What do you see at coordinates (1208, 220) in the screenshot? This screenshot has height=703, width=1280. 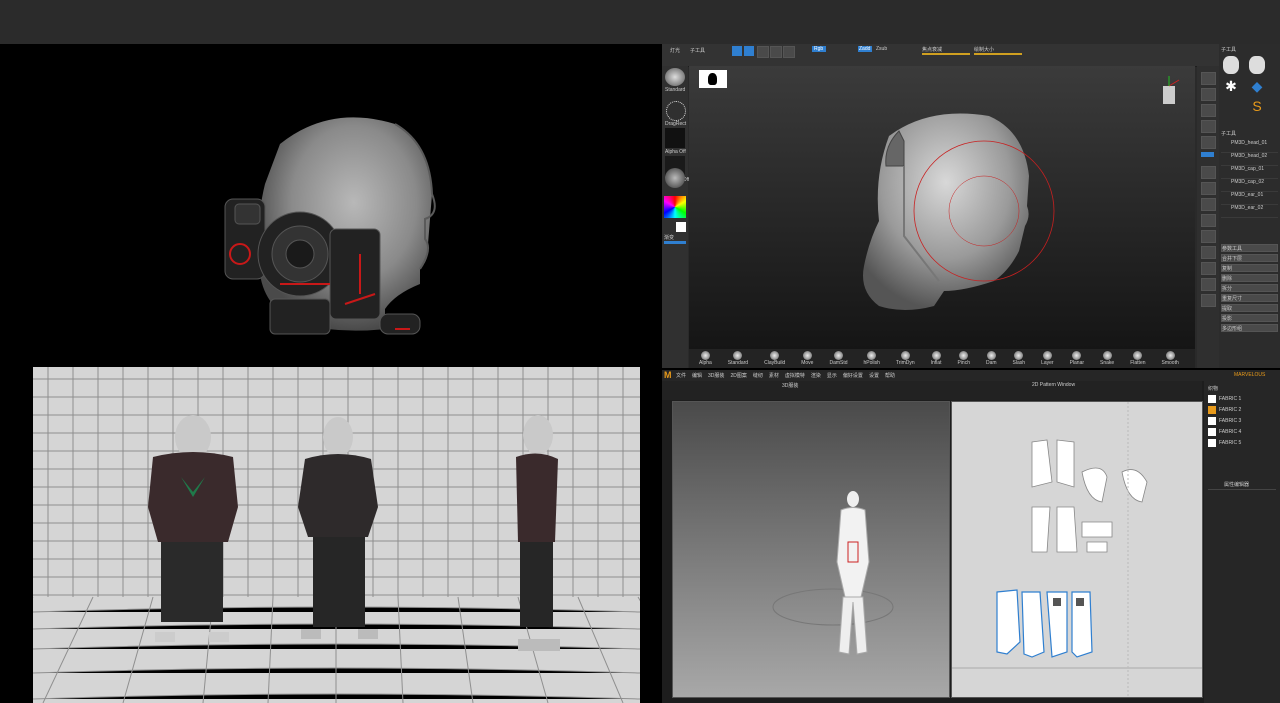 I see `move-view-button` at bounding box center [1208, 220].